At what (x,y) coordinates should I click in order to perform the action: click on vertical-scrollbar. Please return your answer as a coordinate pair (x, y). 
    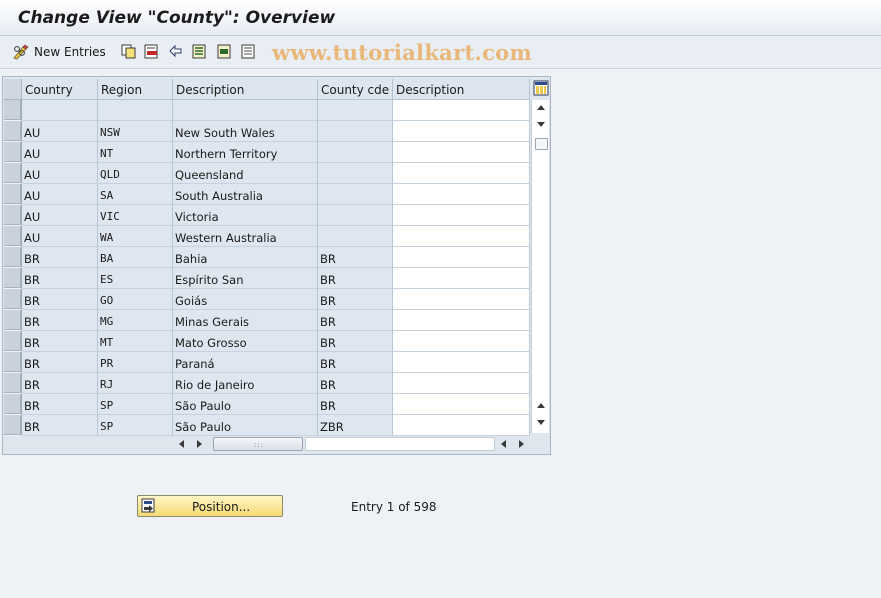
    Looking at the image, I should click on (540, 266).